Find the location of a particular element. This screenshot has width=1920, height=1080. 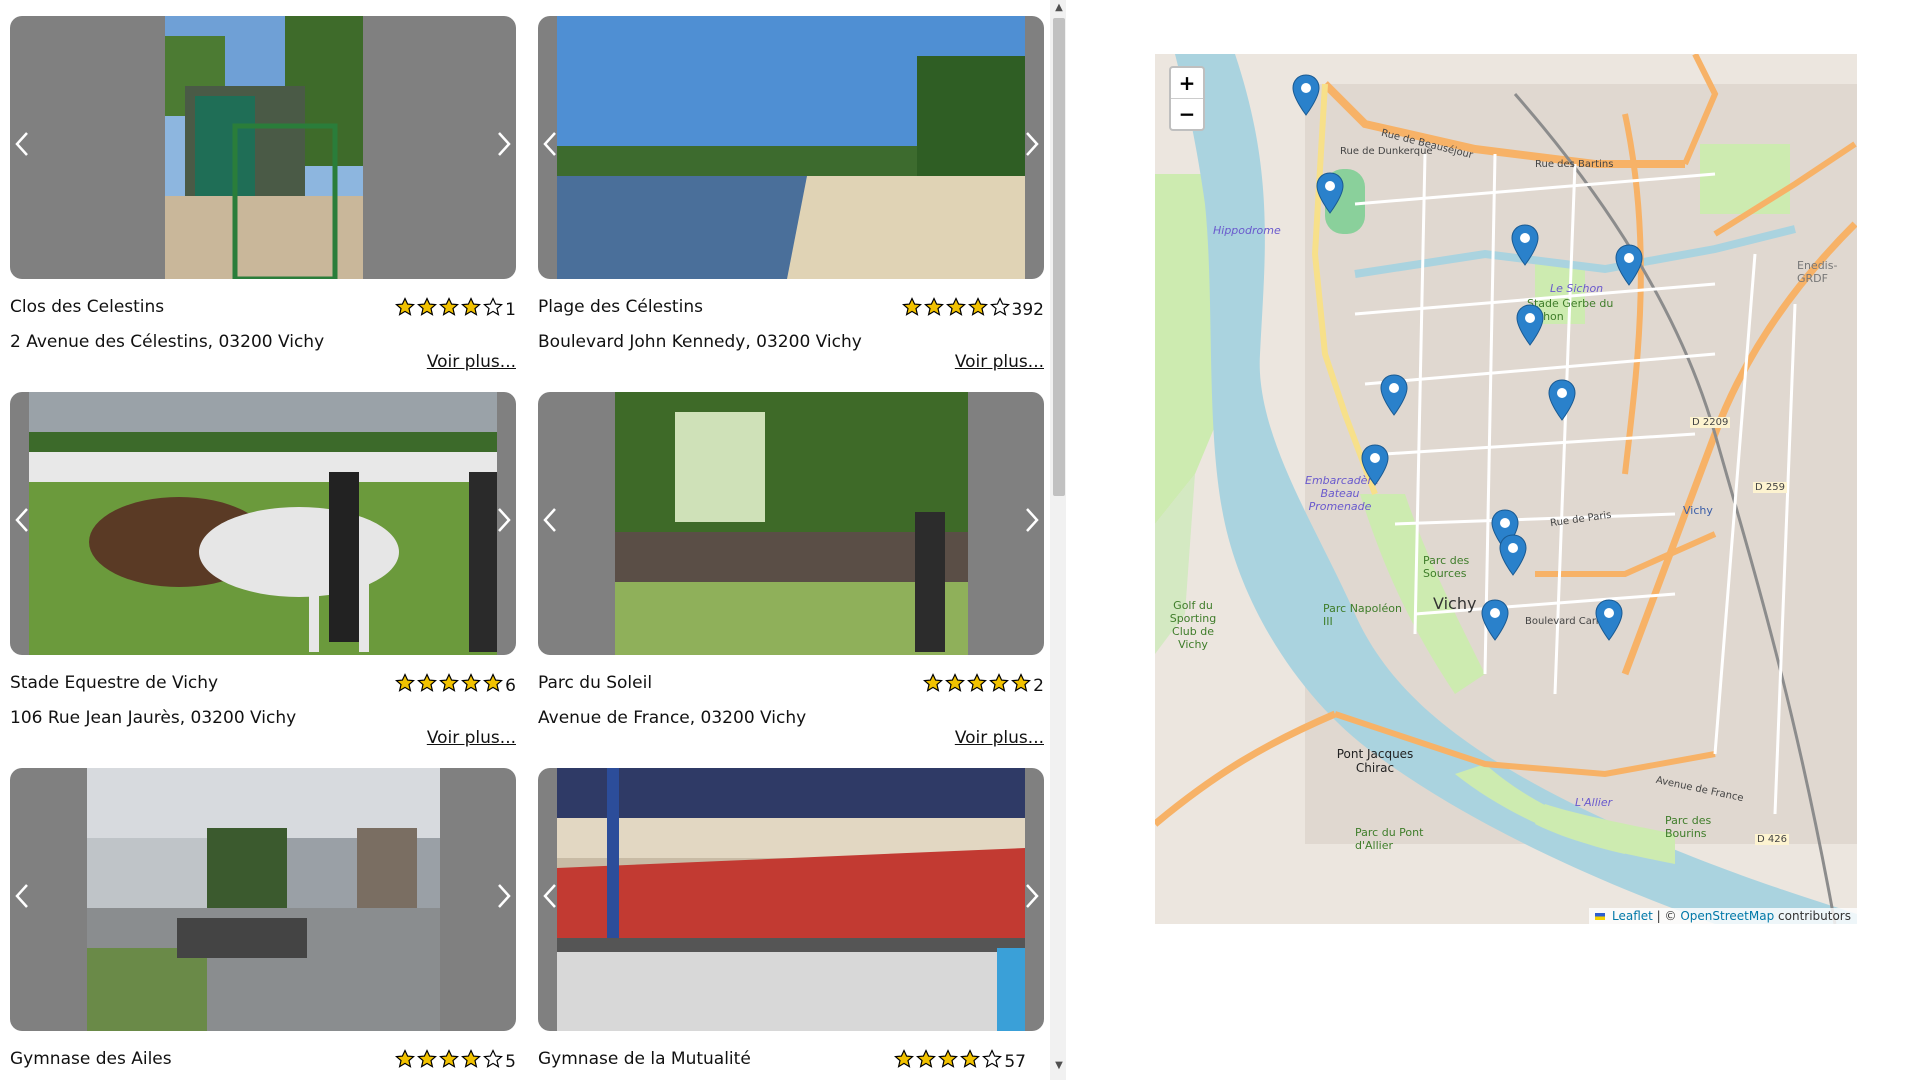

attribution-suffix: contributors is located at coordinates (1812, 916).